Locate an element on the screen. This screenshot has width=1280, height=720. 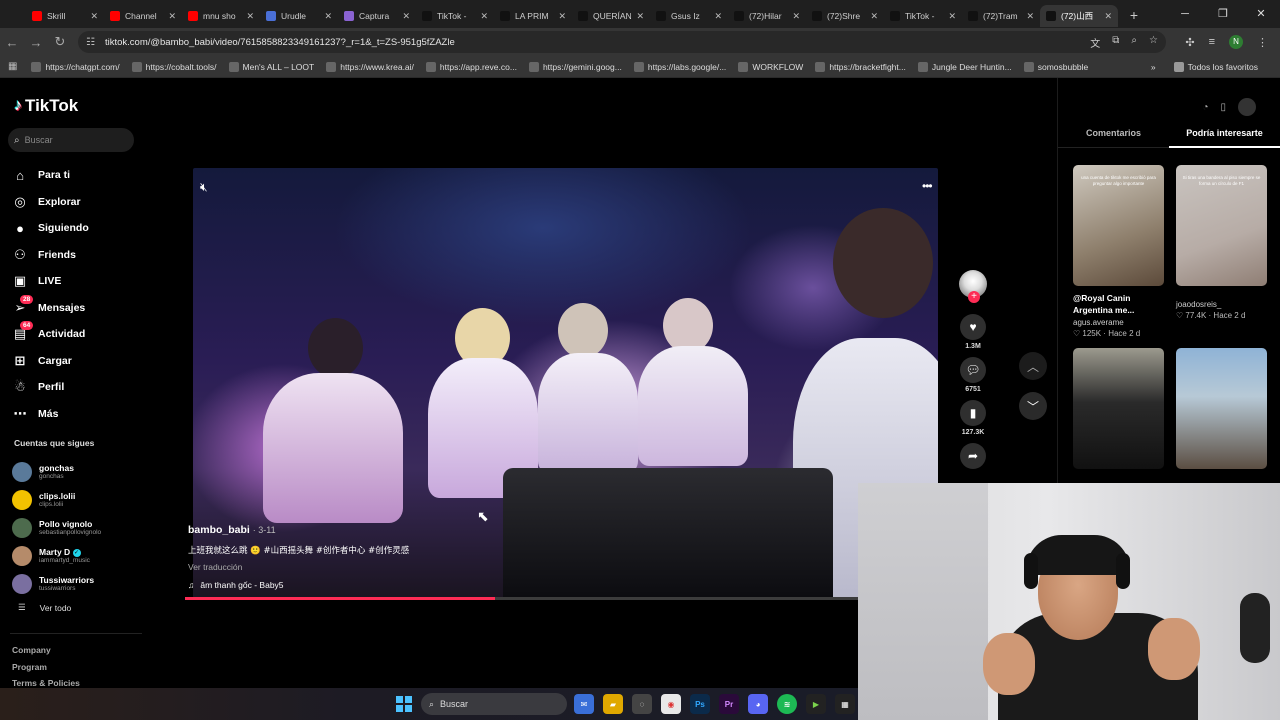
user-avatar is located at coordinates (1247, 107).